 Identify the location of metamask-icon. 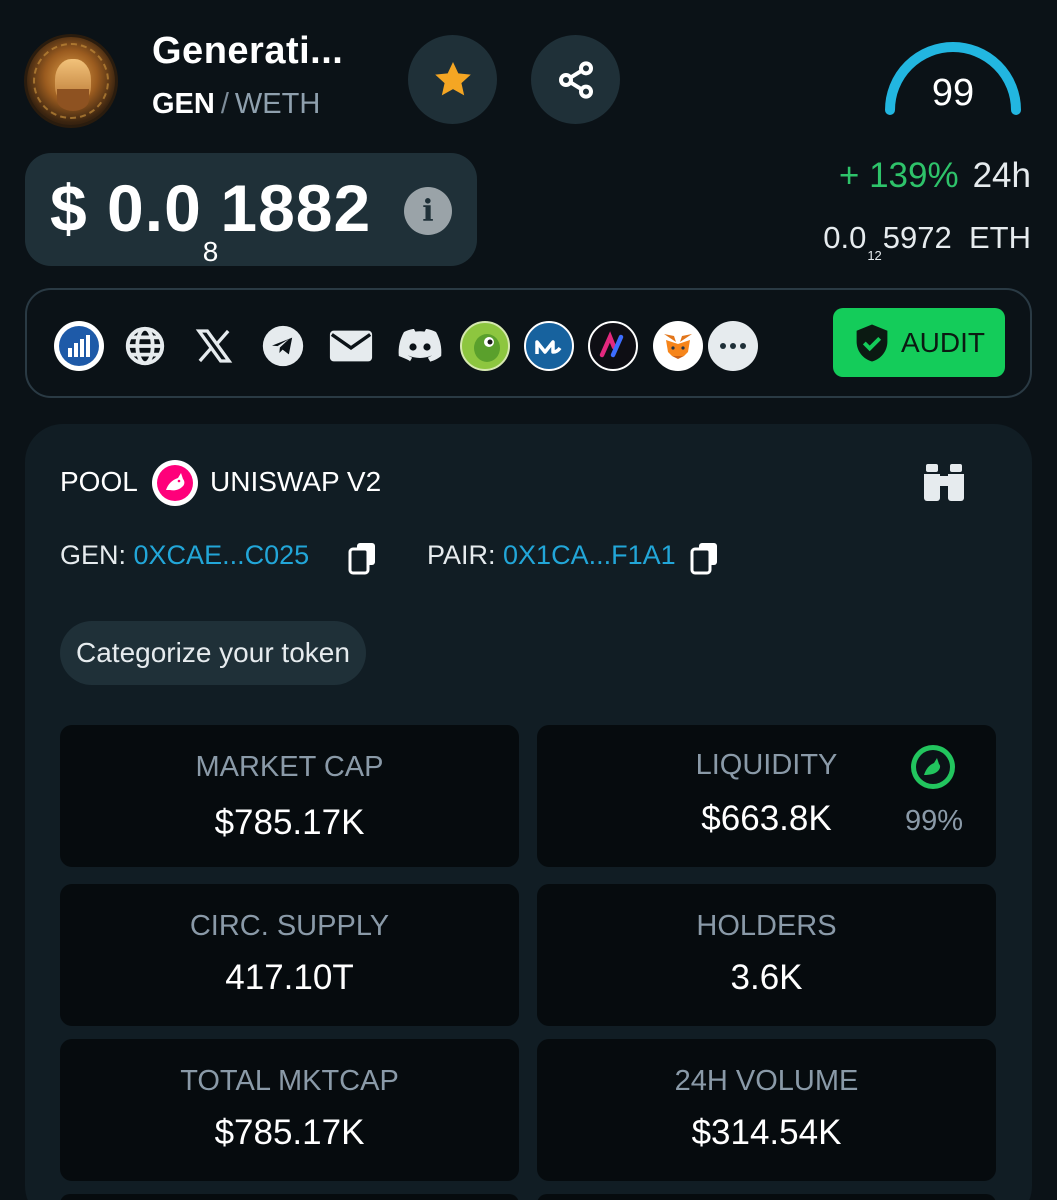
(678, 346).